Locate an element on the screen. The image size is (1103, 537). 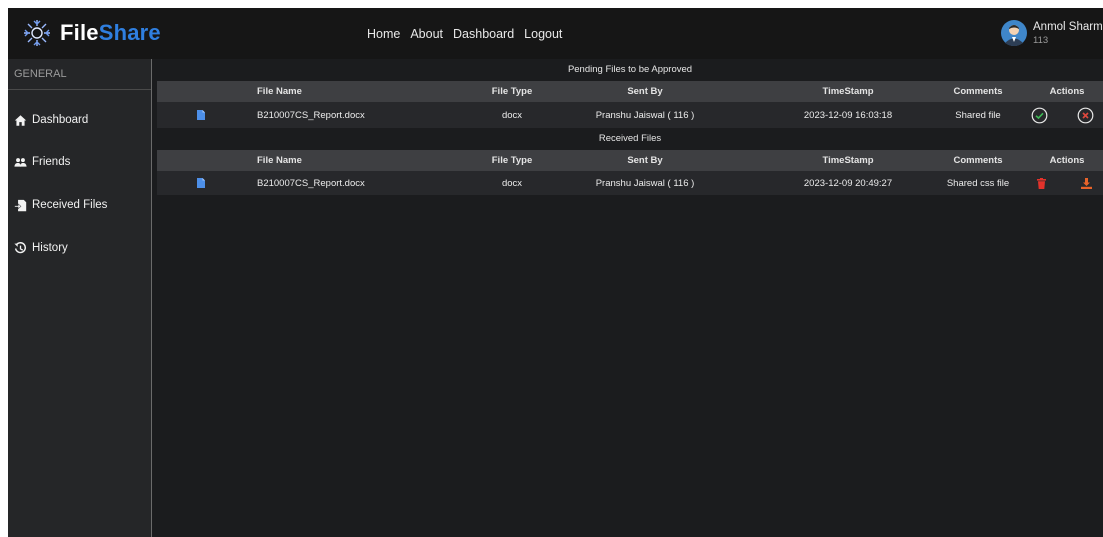
approve-icon is located at coordinates (1039, 115).